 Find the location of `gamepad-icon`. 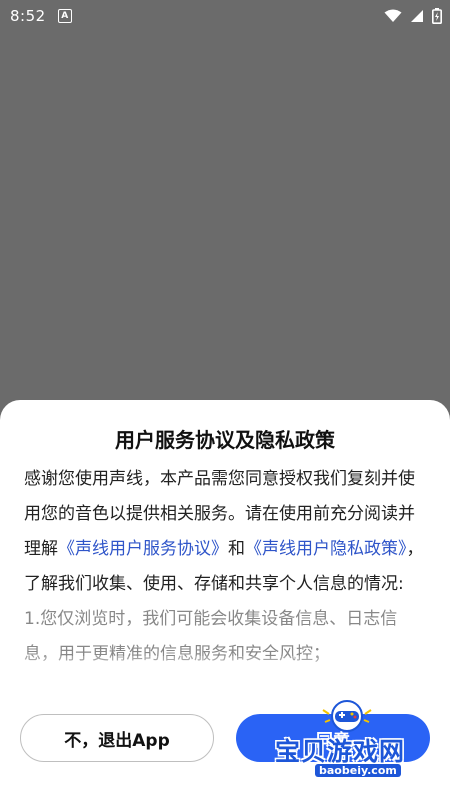

gamepad-icon is located at coordinates (347, 716).